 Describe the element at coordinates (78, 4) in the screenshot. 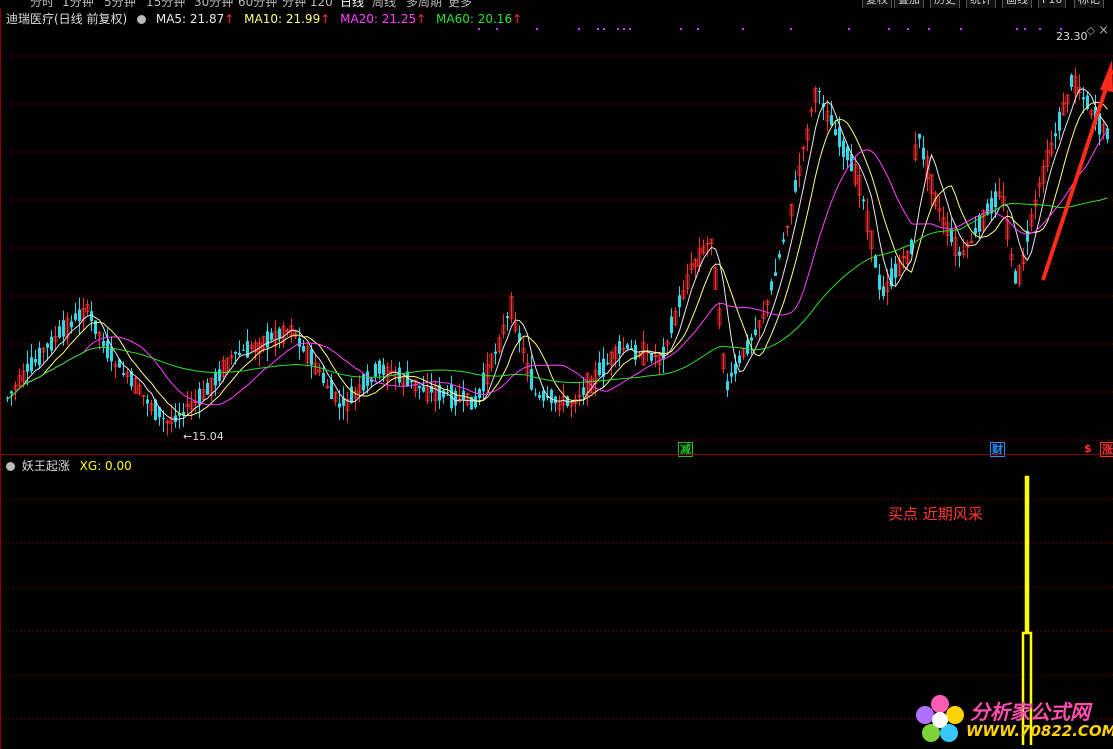

I see `period-tab-1min: 1分钟` at that location.